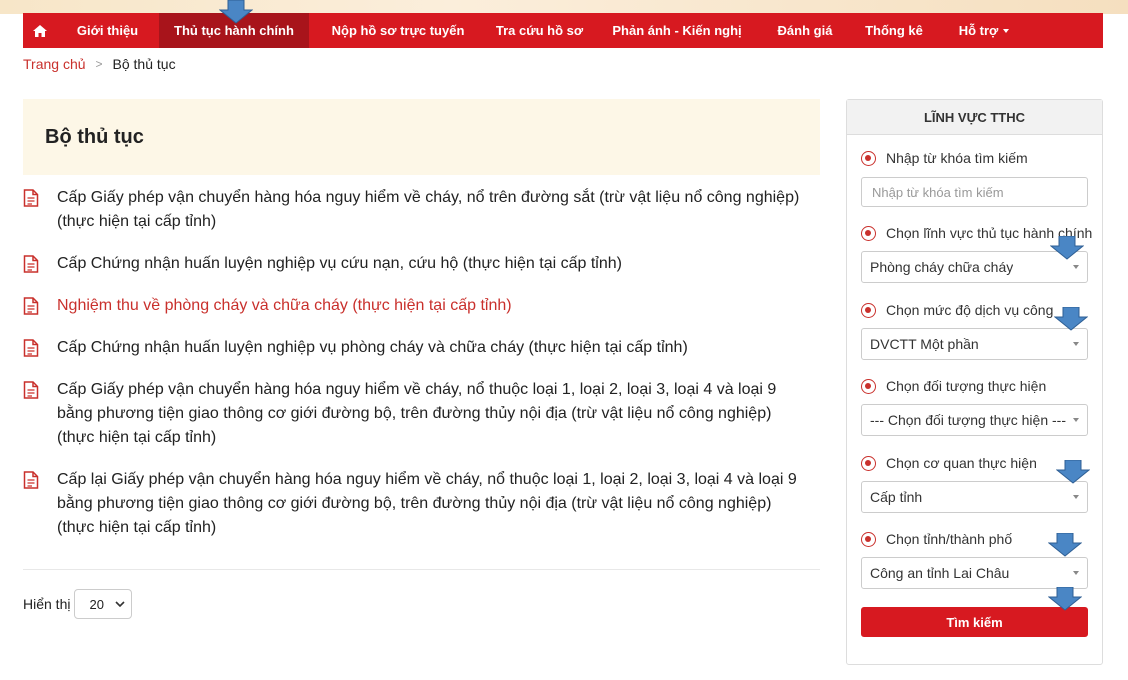 This screenshot has height=680, width=1128. Describe the element at coordinates (940, 573) in the screenshot. I see `province-select-value: Công an tỉnh Lai Châu` at that location.